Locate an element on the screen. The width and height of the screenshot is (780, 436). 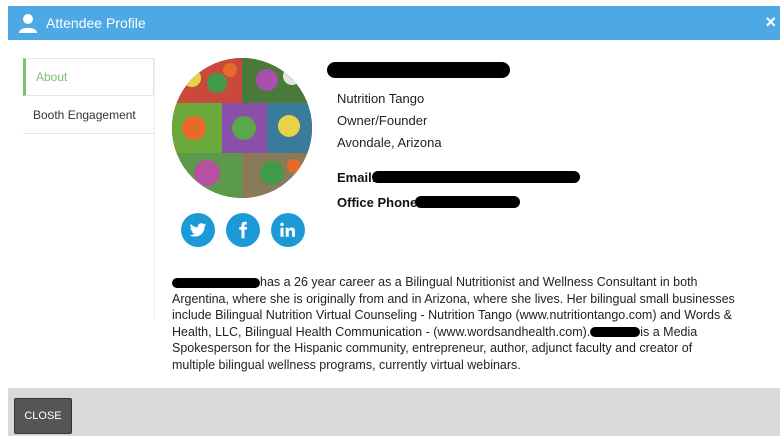
sidebar-item-booth-engagement: Booth Engagement is located at coordinates (88, 115).